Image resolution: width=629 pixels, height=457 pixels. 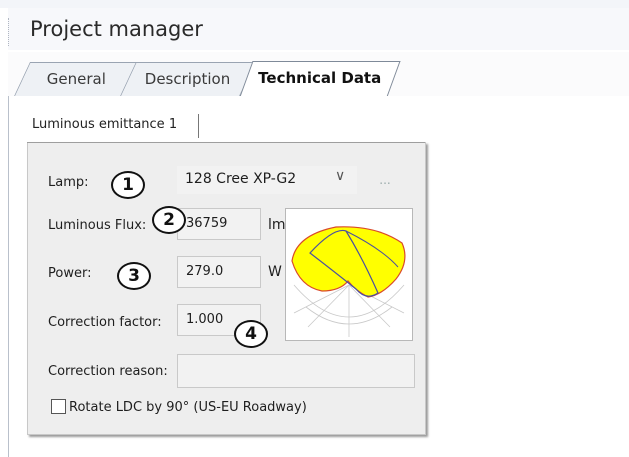 What do you see at coordinates (241, 179) in the screenshot?
I see `lamp-select-value: 128 Cree XP-G2` at bounding box center [241, 179].